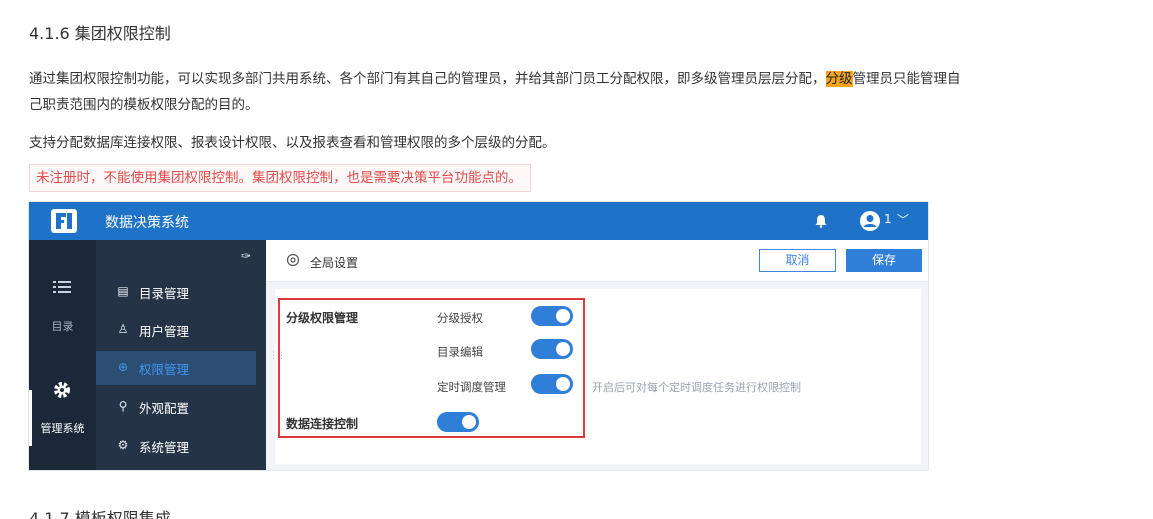 The width and height of the screenshot is (1153, 519). Describe the element at coordinates (292, 143) in the screenshot. I see `support-paragraph: 支持分配数据库连接权限、报表设计权限、以及报表查看和管理权限的多个层级的分配。` at that location.